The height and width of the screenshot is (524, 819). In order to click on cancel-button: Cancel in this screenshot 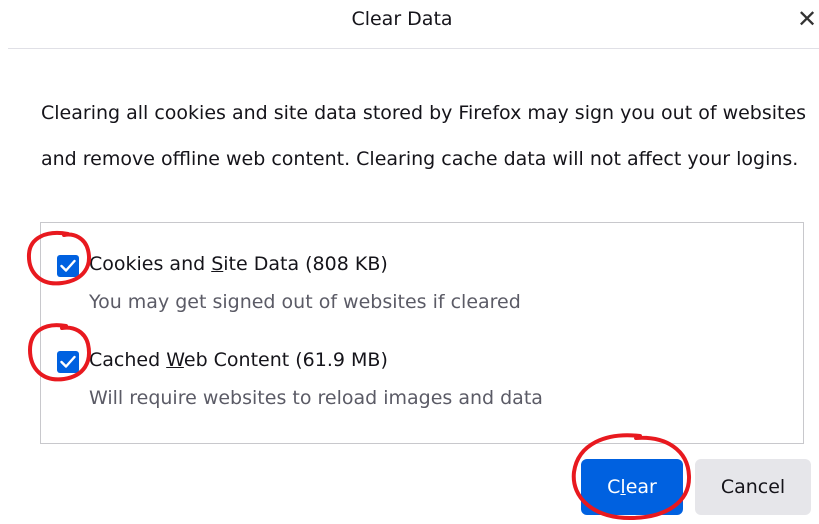, I will do `click(753, 487)`.